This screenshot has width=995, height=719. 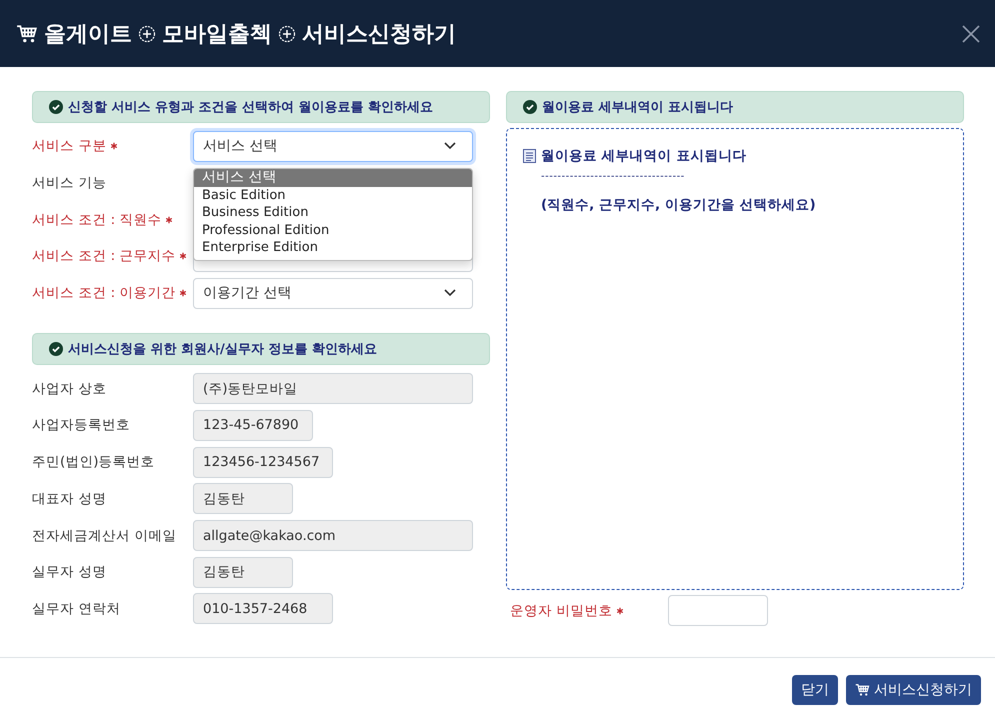 What do you see at coordinates (69, 572) in the screenshot?
I see `field-label: 실무자 성명` at bounding box center [69, 572].